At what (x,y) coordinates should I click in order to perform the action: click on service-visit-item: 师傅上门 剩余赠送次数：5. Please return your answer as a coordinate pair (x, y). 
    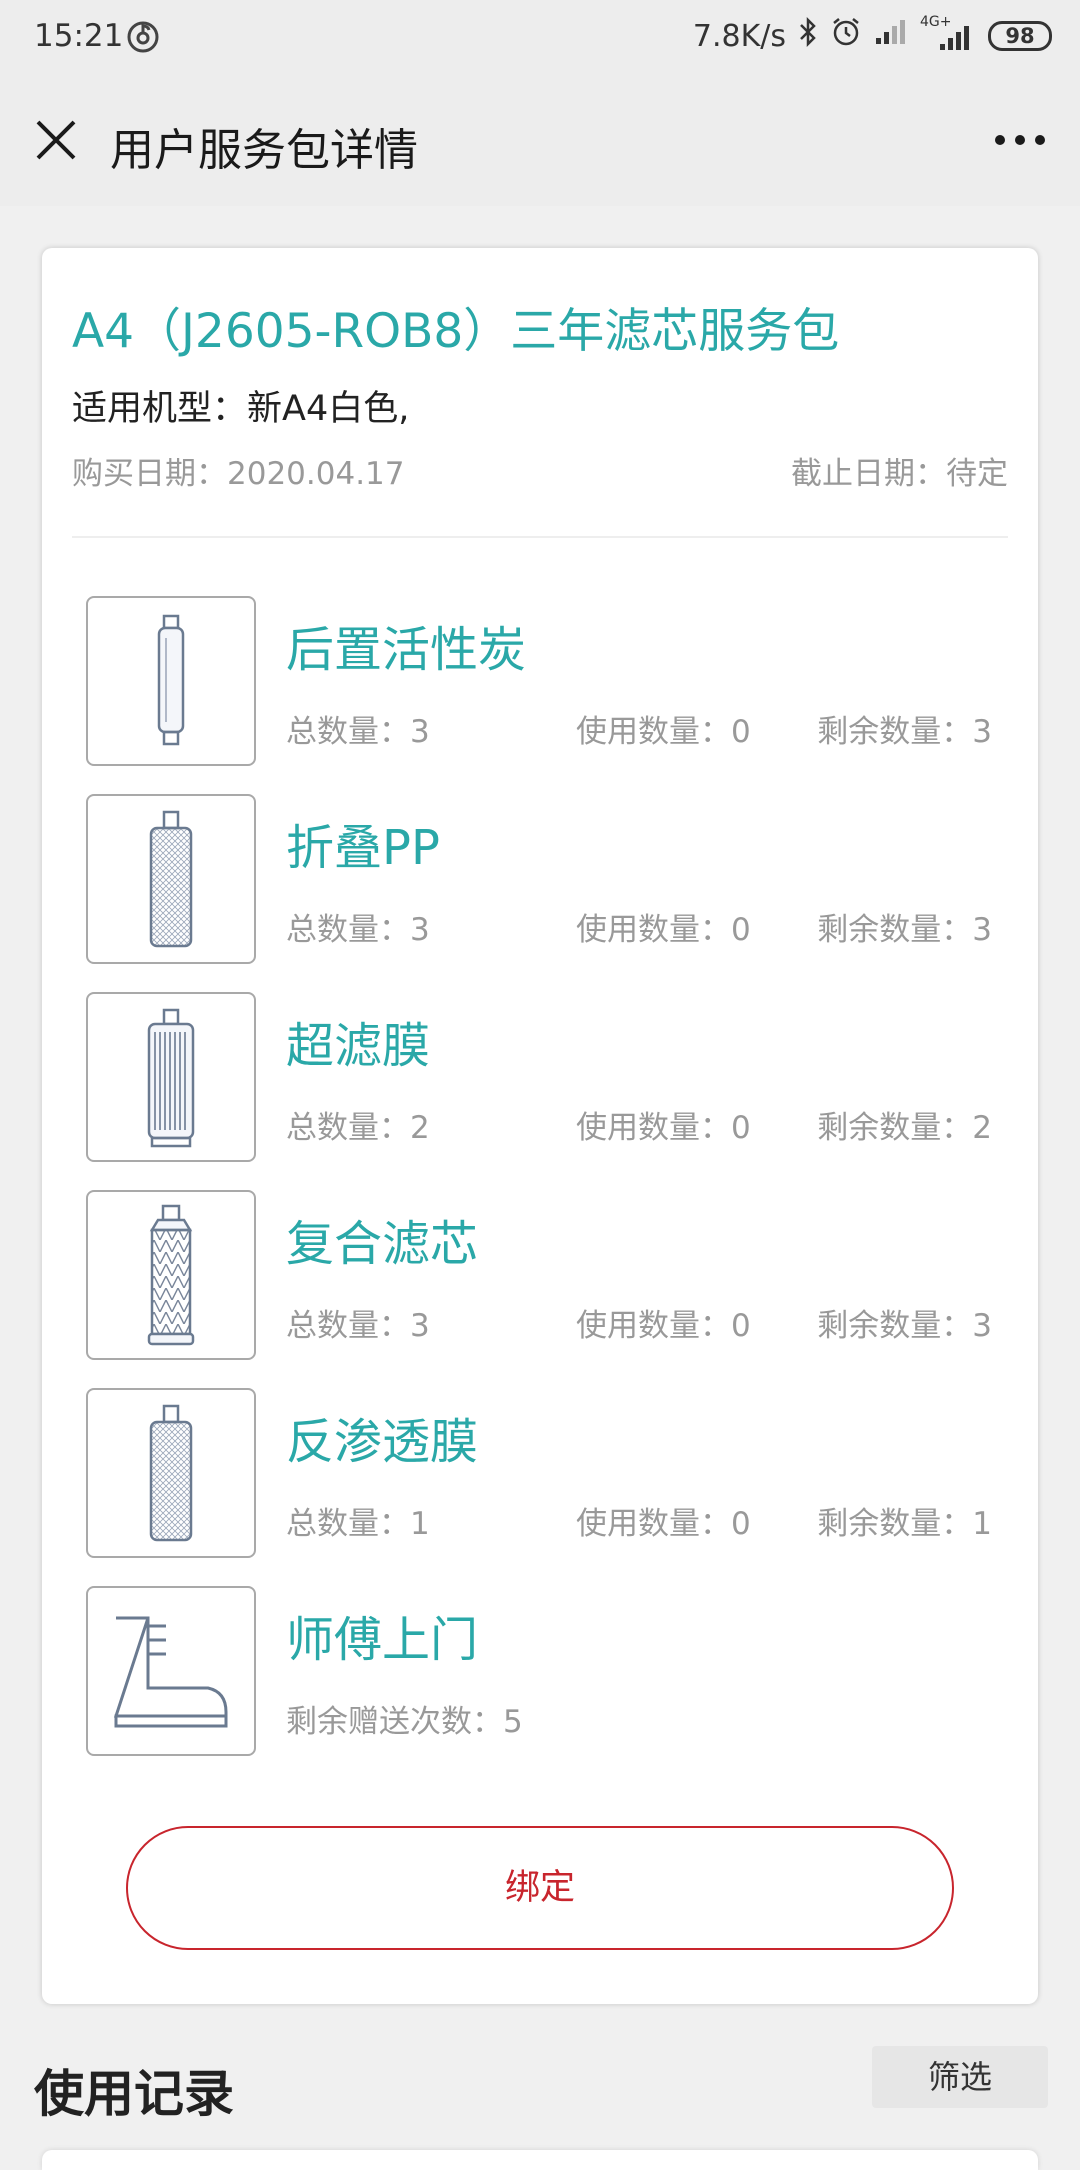
    Looking at the image, I should click on (546, 1671).